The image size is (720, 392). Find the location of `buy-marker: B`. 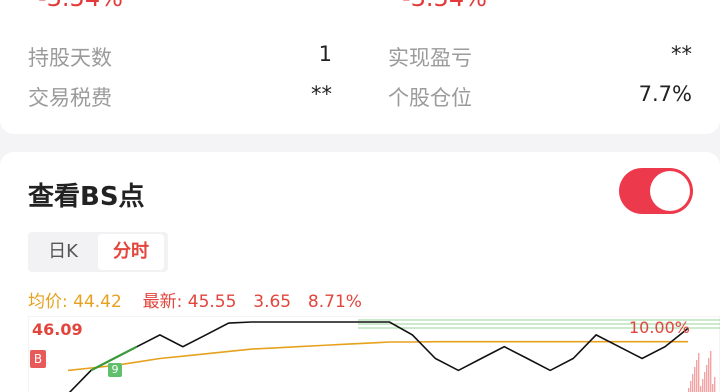

buy-marker: B is located at coordinates (38, 359).